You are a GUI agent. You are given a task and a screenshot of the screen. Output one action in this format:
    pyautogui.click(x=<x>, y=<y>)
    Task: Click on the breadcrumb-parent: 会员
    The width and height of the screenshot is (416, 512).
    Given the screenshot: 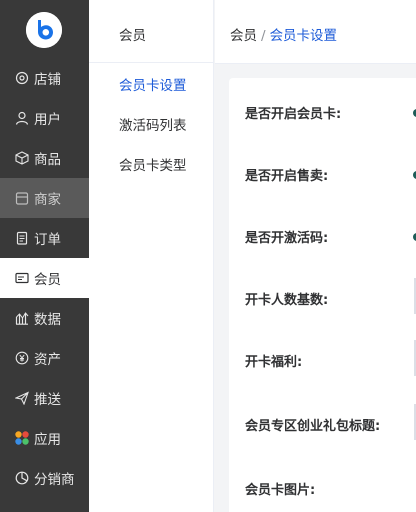 What is the action you would take?
    pyautogui.click(x=243, y=36)
    